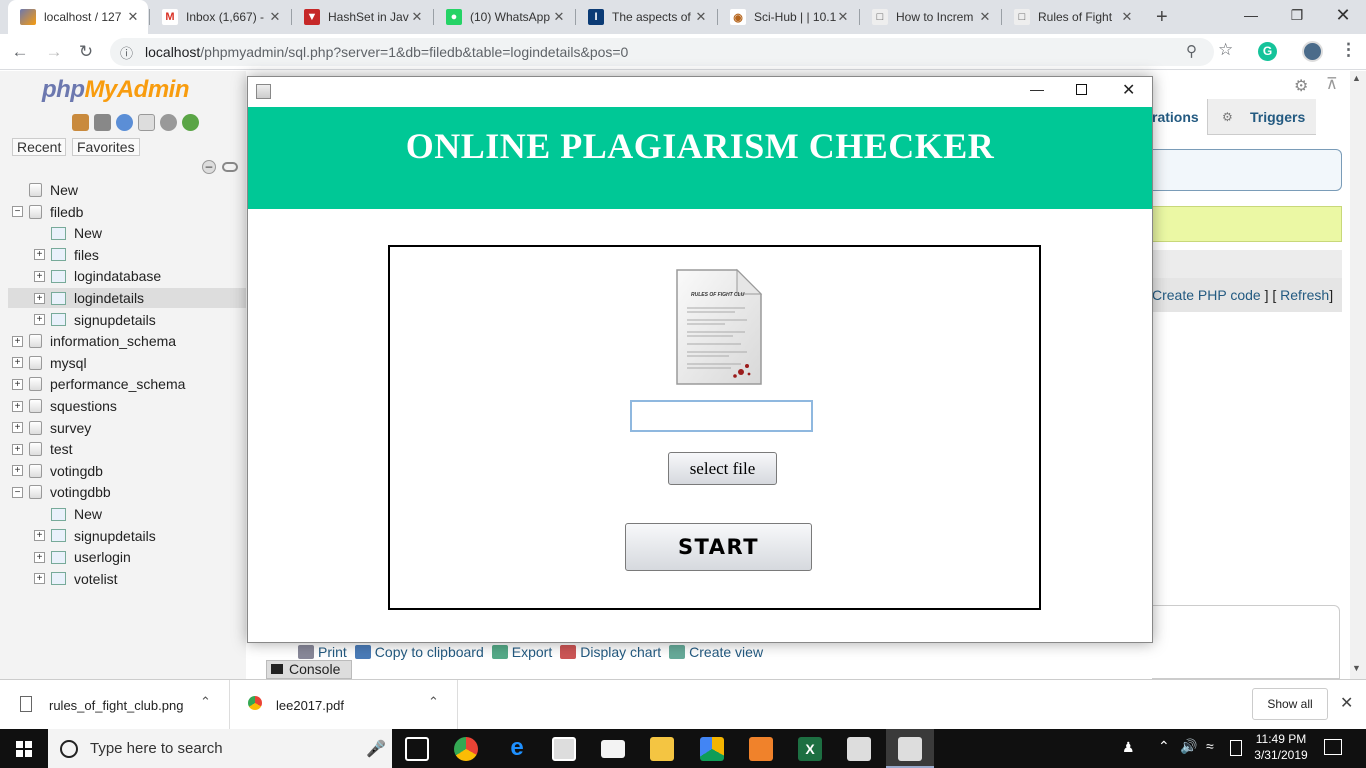 The image size is (1366, 768). What do you see at coordinates (1164, 746) in the screenshot?
I see `tray-chevron-icon: ⌃` at bounding box center [1164, 746].